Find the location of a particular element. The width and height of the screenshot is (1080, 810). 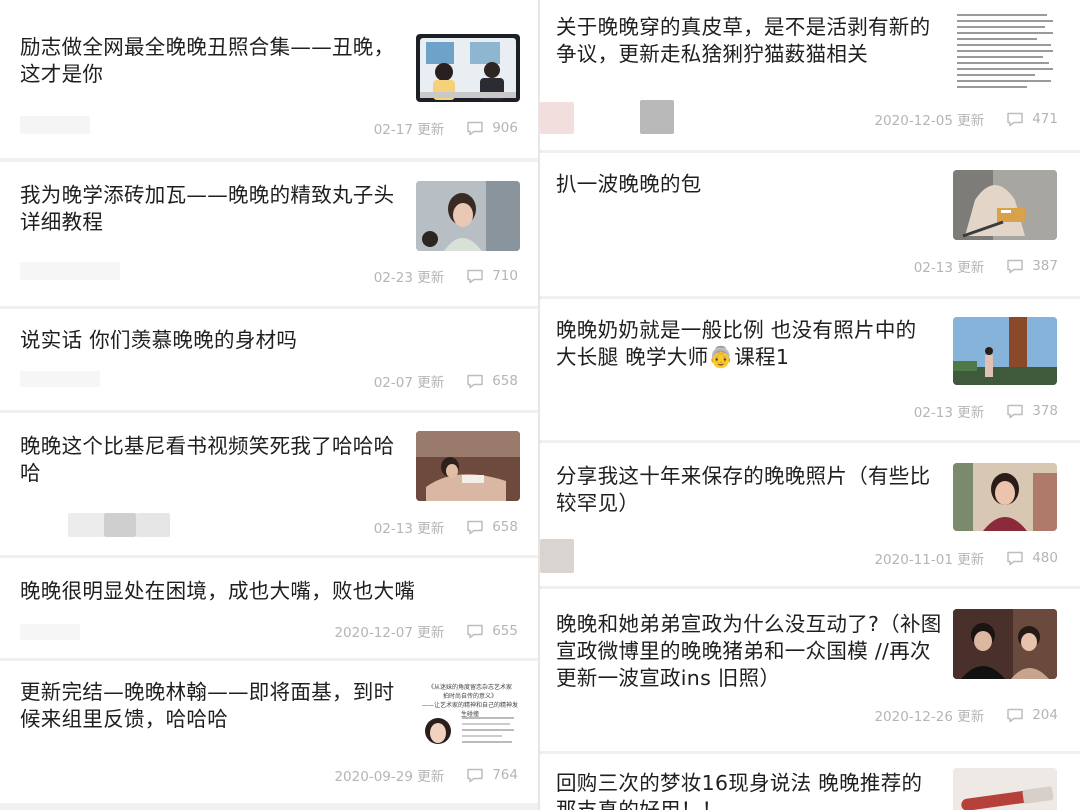

post-card: 说实话 你们羡慕晚晚的身材吗 02-07 更新 658 is located at coordinates (270, 359).